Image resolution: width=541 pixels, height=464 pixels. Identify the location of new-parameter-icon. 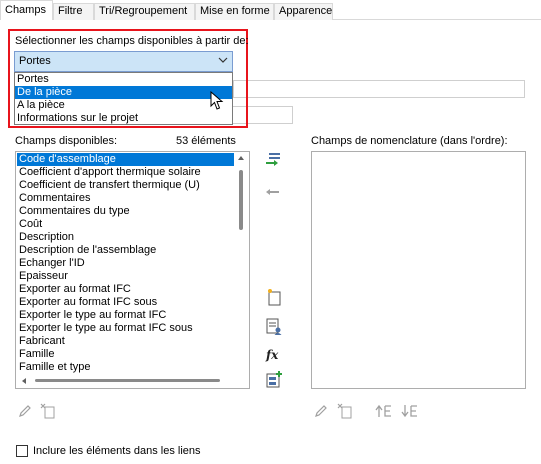
(274, 297).